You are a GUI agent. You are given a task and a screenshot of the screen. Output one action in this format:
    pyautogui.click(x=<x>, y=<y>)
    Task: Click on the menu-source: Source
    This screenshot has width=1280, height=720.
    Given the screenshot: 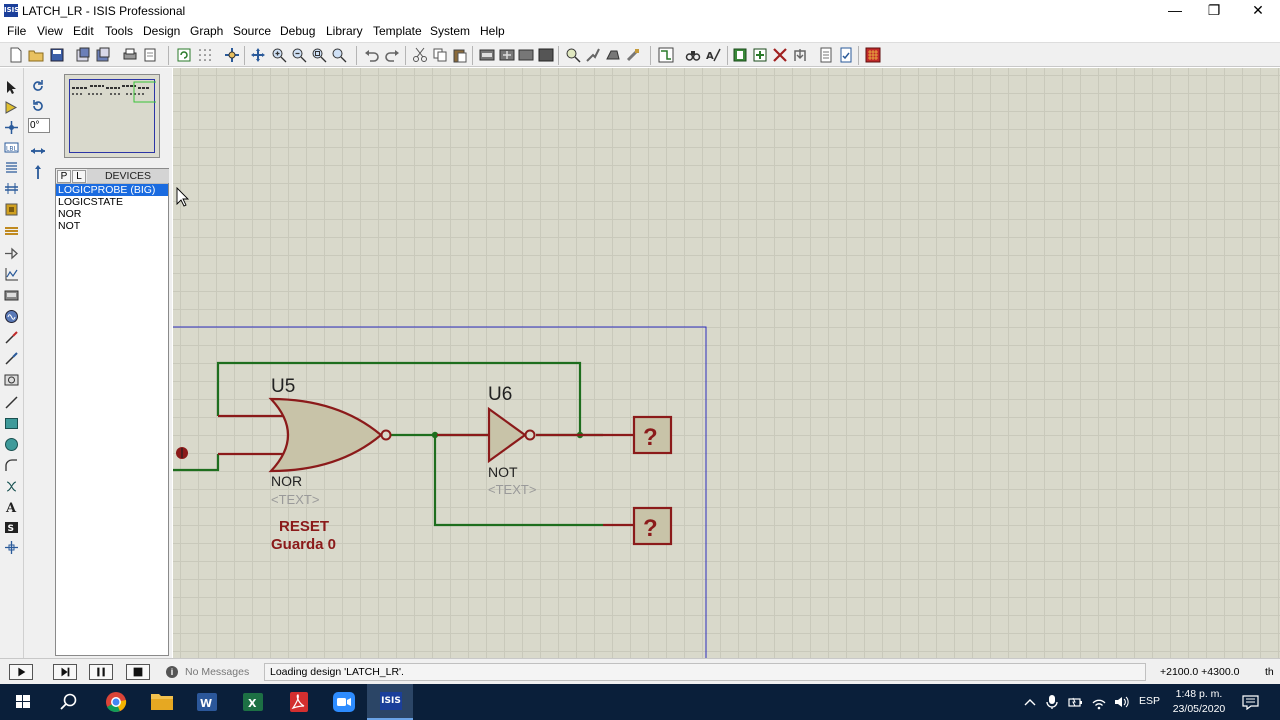 What is the action you would take?
    pyautogui.click(x=252, y=31)
    